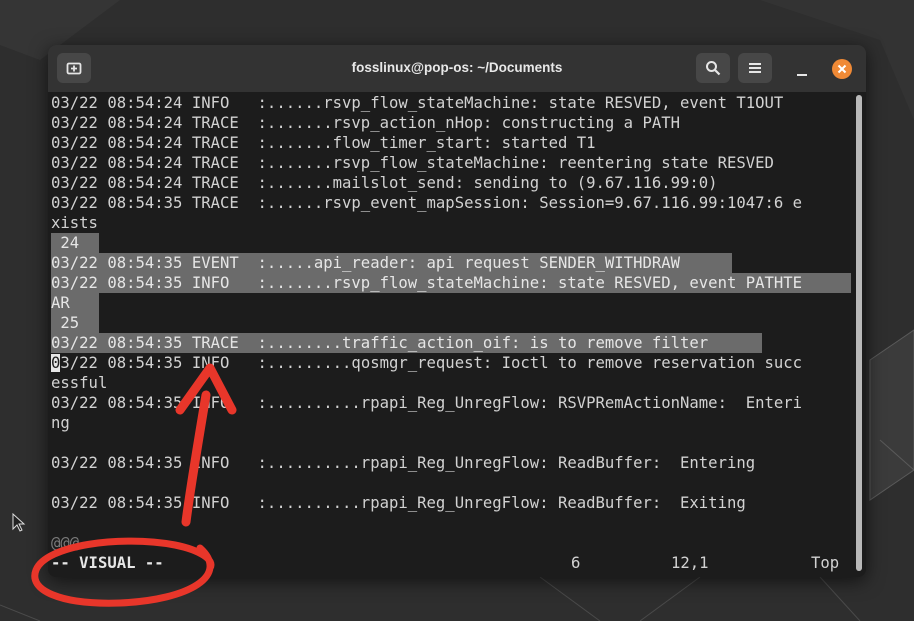  Describe the element at coordinates (60, 423) in the screenshot. I see `terminal-line: ng` at that location.